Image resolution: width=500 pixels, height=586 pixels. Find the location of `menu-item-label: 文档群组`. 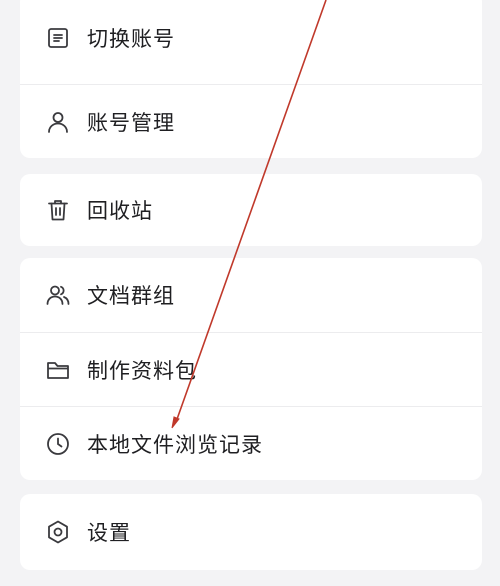

menu-item-label: 文档群组 is located at coordinates (131, 296).